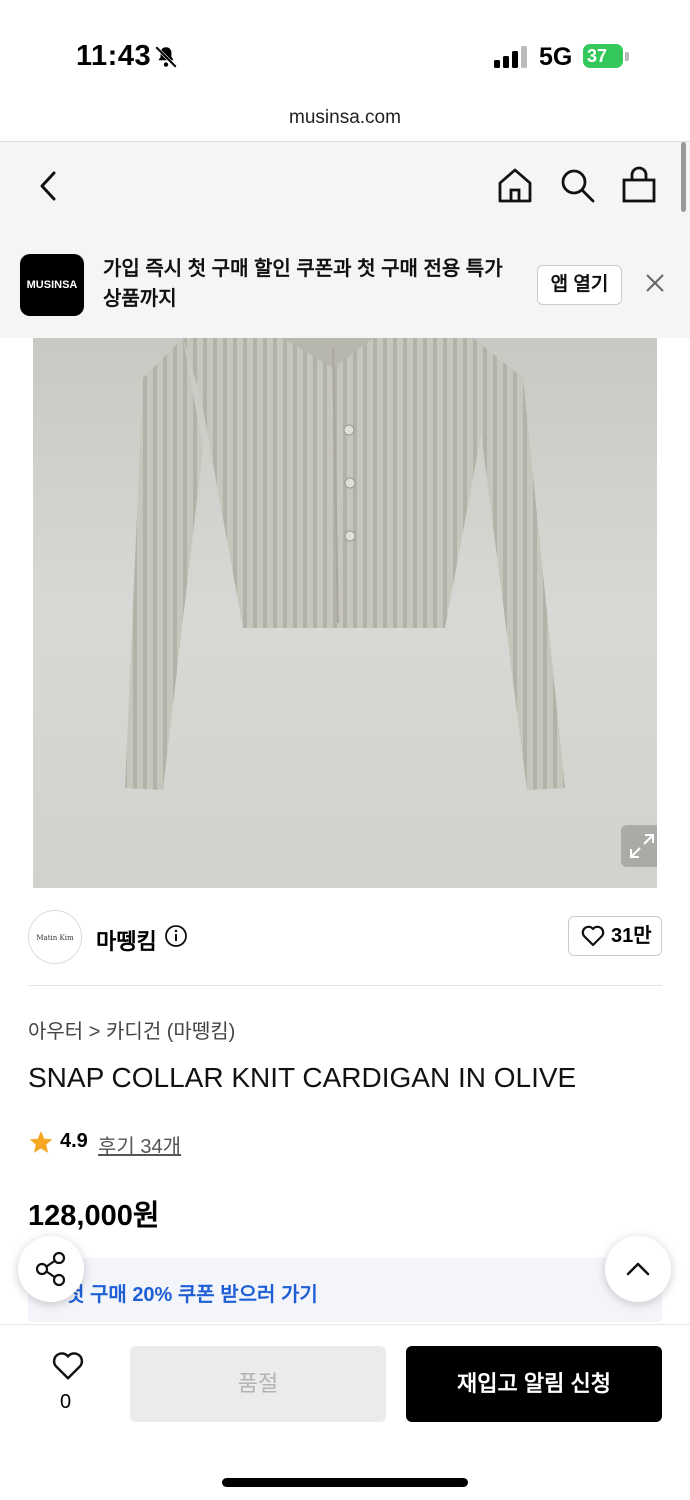 Image resolution: width=690 pixels, height=1500 pixels. What do you see at coordinates (41, 1142) in the screenshot?
I see `star-icon` at bounding box center [41, 1142].